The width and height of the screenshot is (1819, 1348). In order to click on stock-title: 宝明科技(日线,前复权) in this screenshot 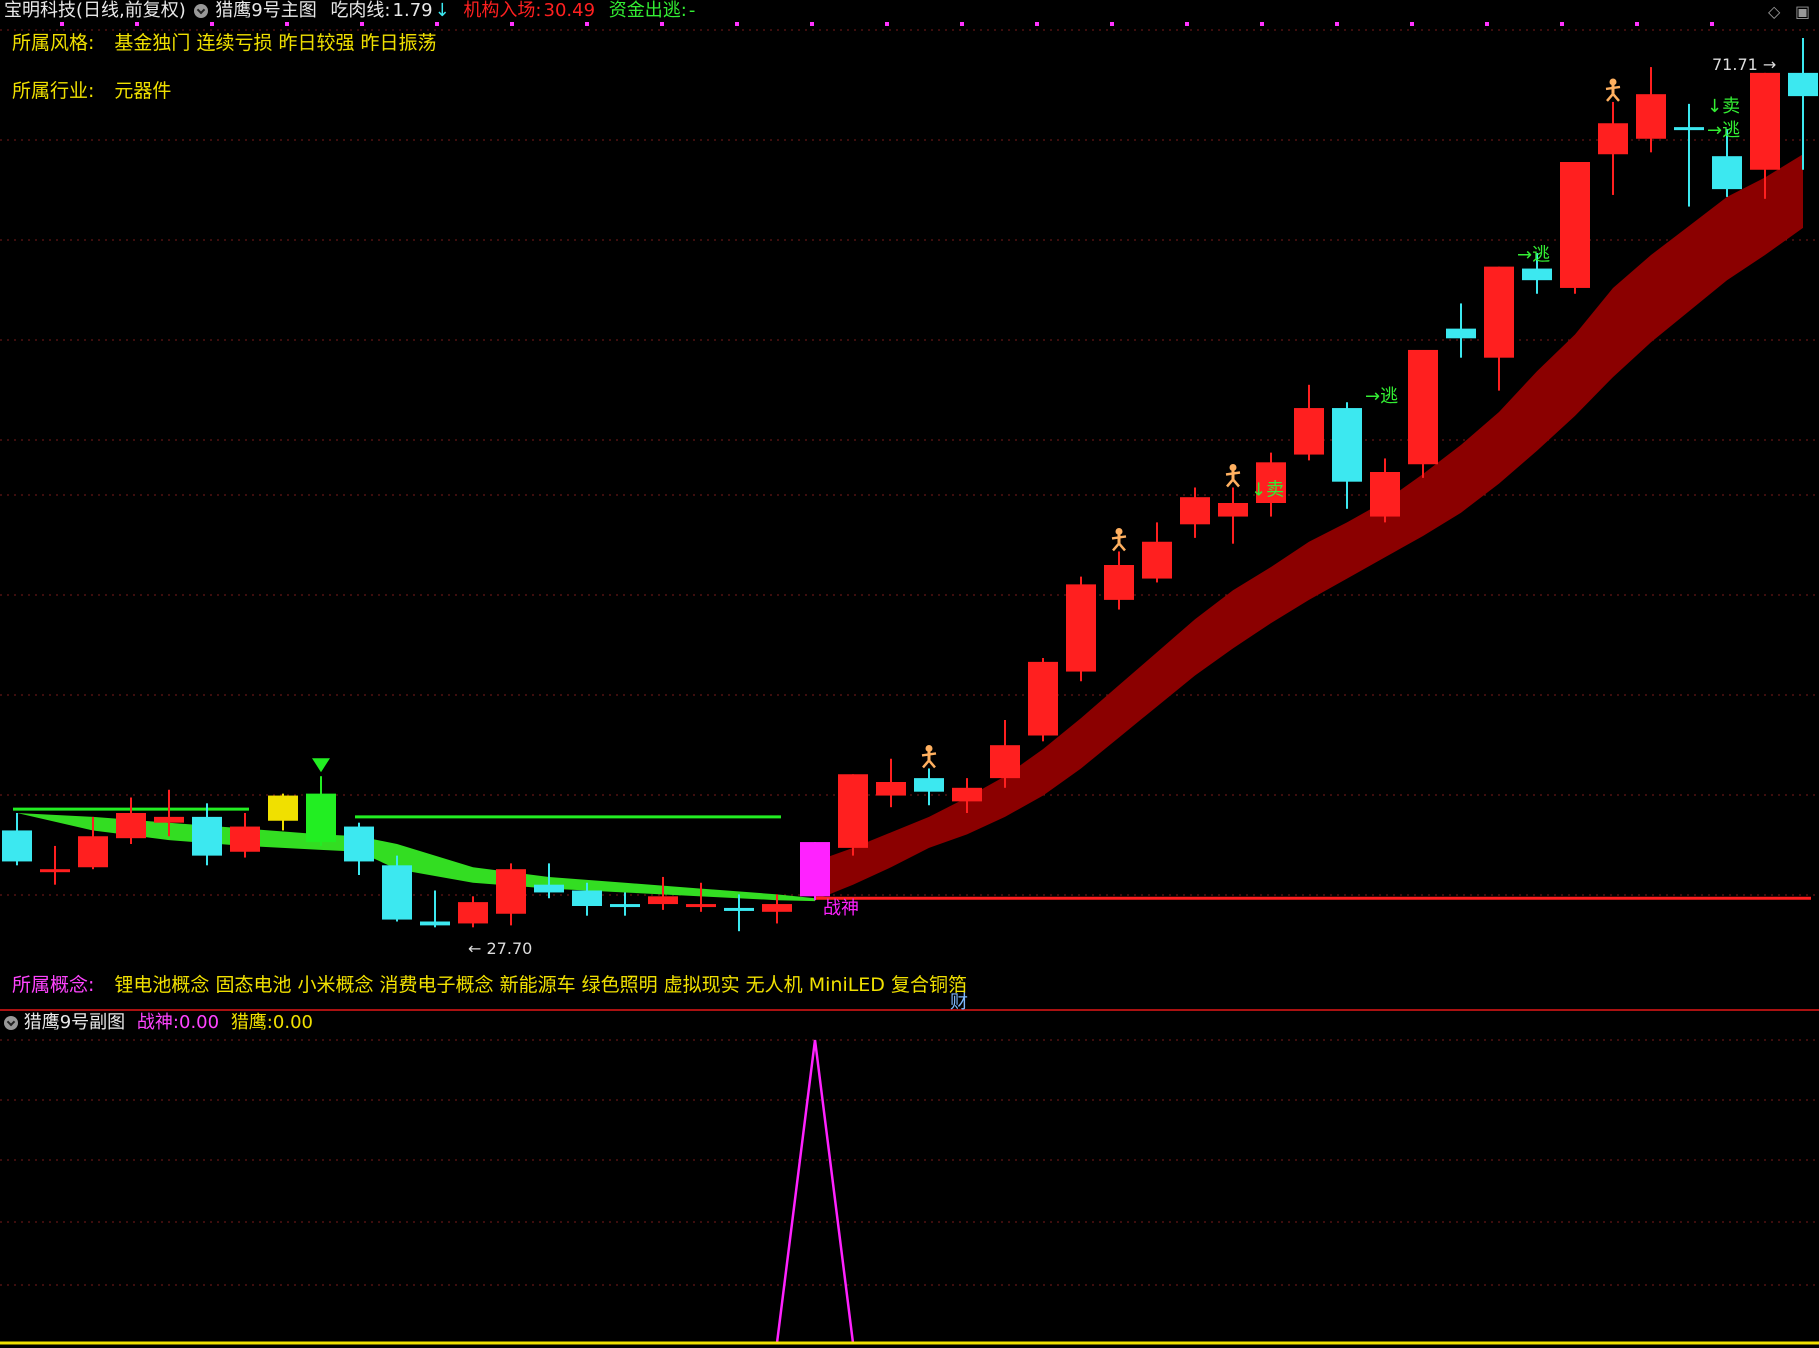, I will do `click(95, 10)`.